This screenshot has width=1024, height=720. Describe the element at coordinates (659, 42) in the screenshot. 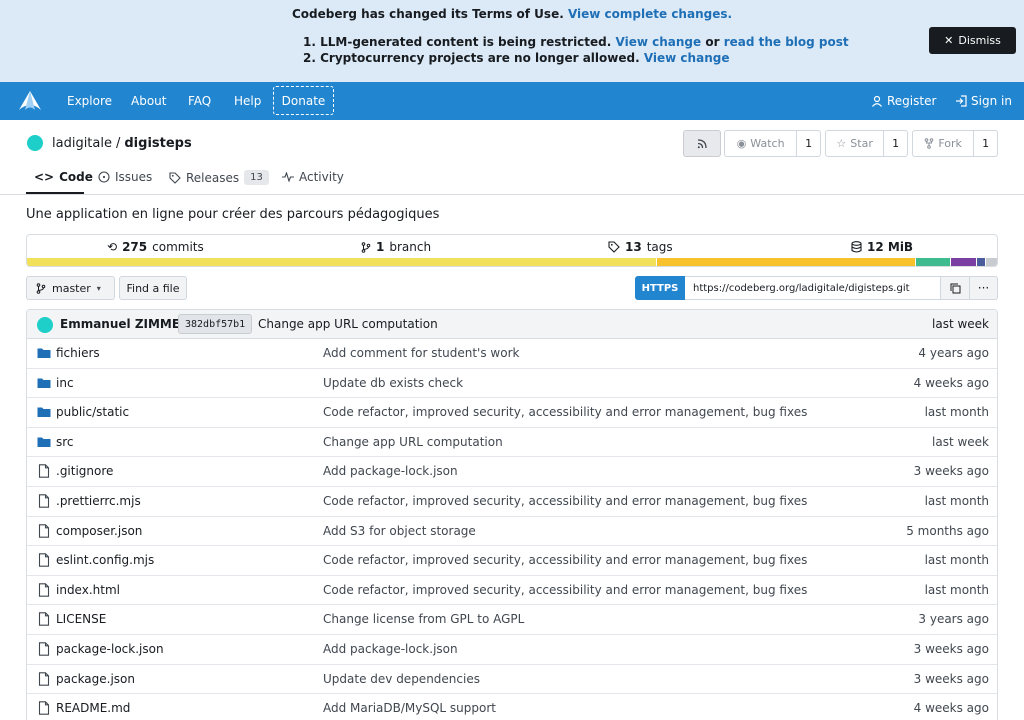

I see `view-change-link-1: View change` at that location.